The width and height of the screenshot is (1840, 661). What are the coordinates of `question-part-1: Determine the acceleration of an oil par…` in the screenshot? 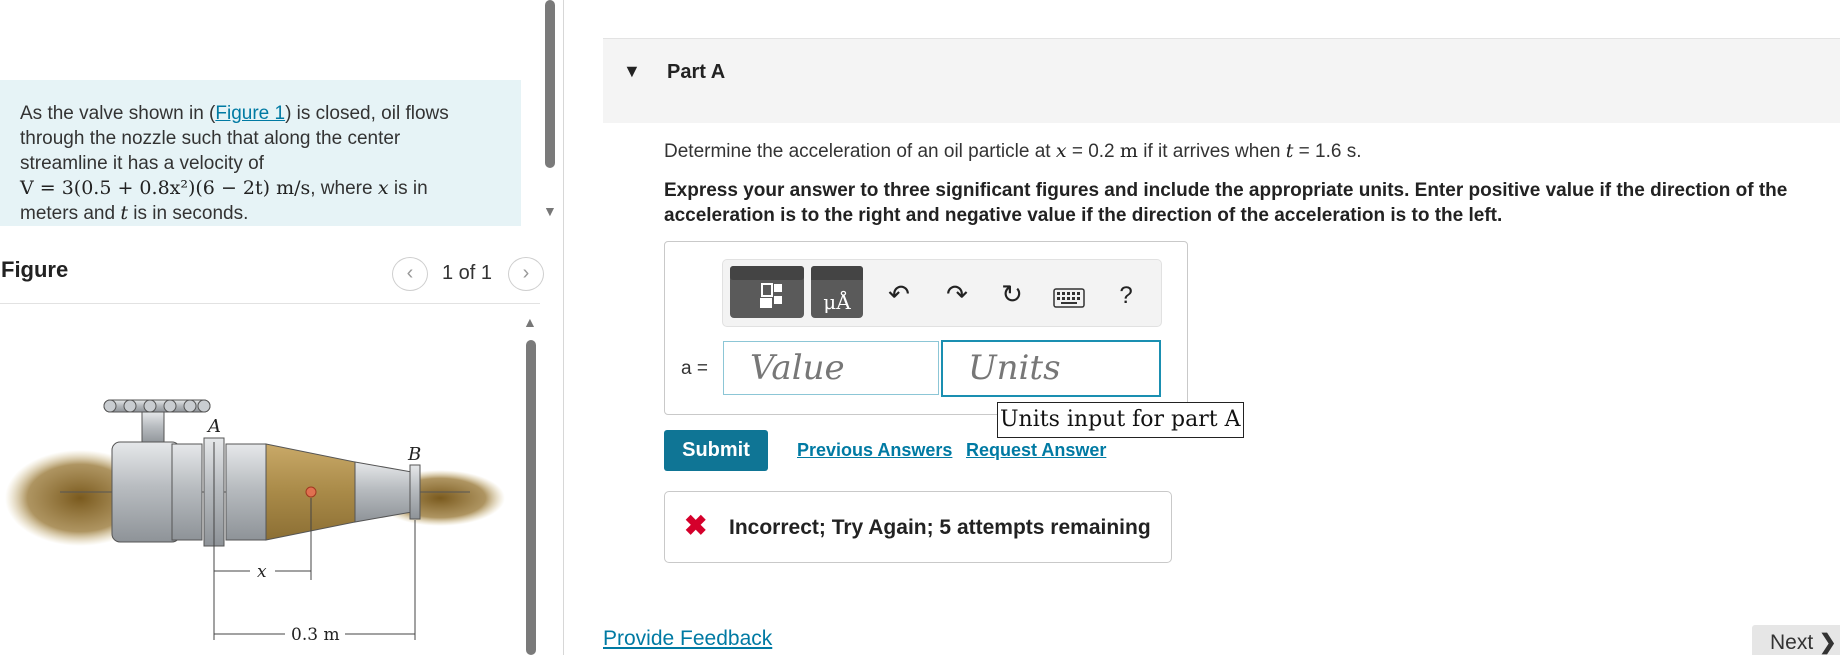 It's located at (860, 151).